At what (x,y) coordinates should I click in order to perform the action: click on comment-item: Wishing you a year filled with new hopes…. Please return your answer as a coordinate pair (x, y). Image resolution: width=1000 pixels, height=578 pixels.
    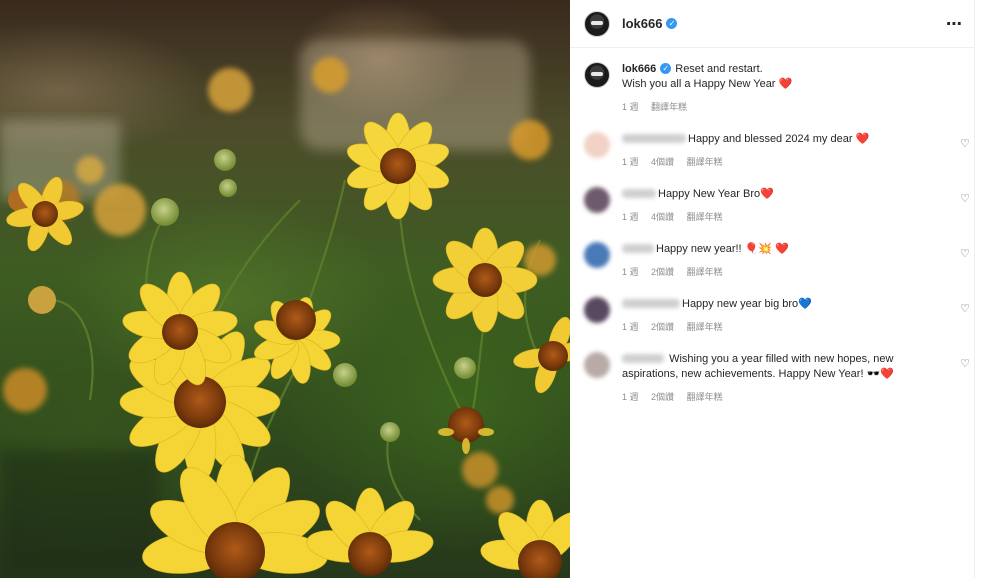
    Looking at the image, I should click on (779, 378).